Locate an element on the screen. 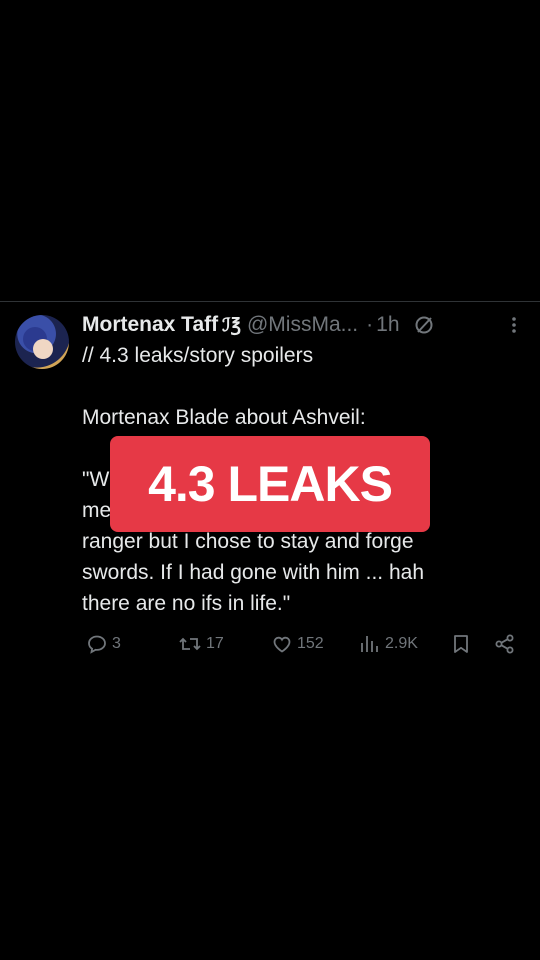  share-button is located at coordinates (503, 644).